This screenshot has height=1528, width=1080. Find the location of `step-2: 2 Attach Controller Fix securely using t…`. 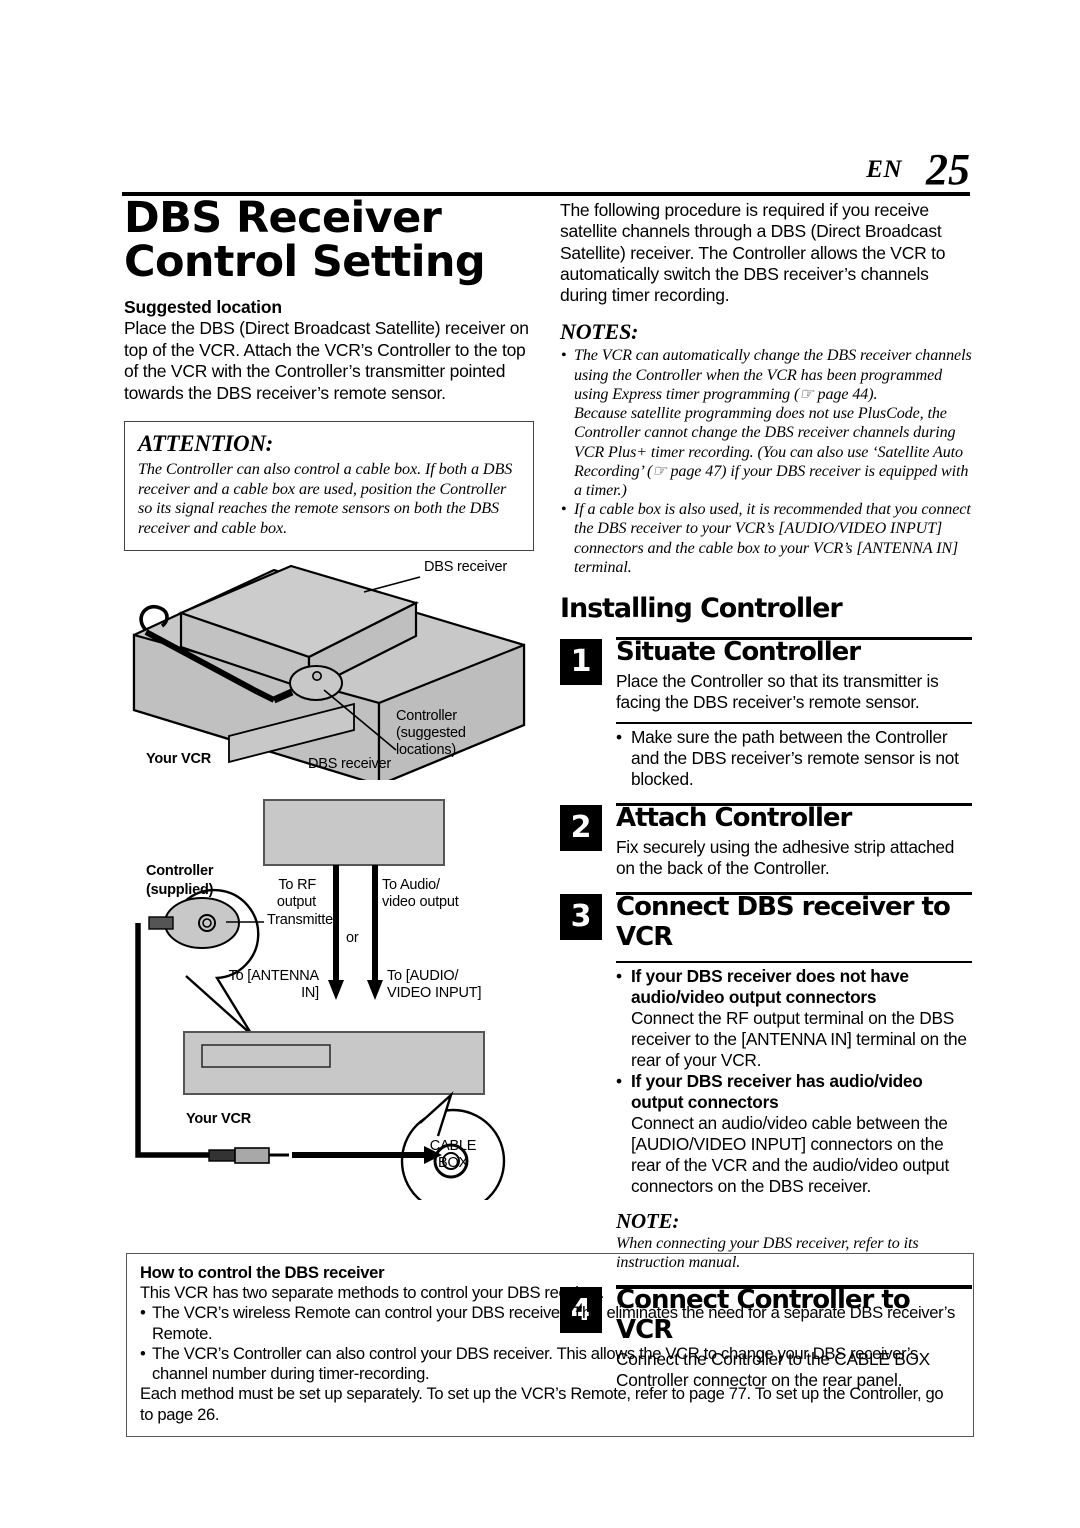

step-2: 2 Attach Controller Fix securely using t… is located at coordinates (766, 840).